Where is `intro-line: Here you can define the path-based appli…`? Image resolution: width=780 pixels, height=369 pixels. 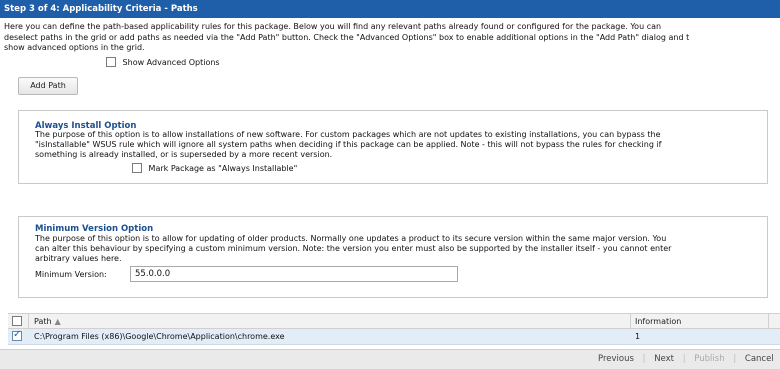 intro-line: Here you can define the path-based appli… is located at coordinates (333, 26).